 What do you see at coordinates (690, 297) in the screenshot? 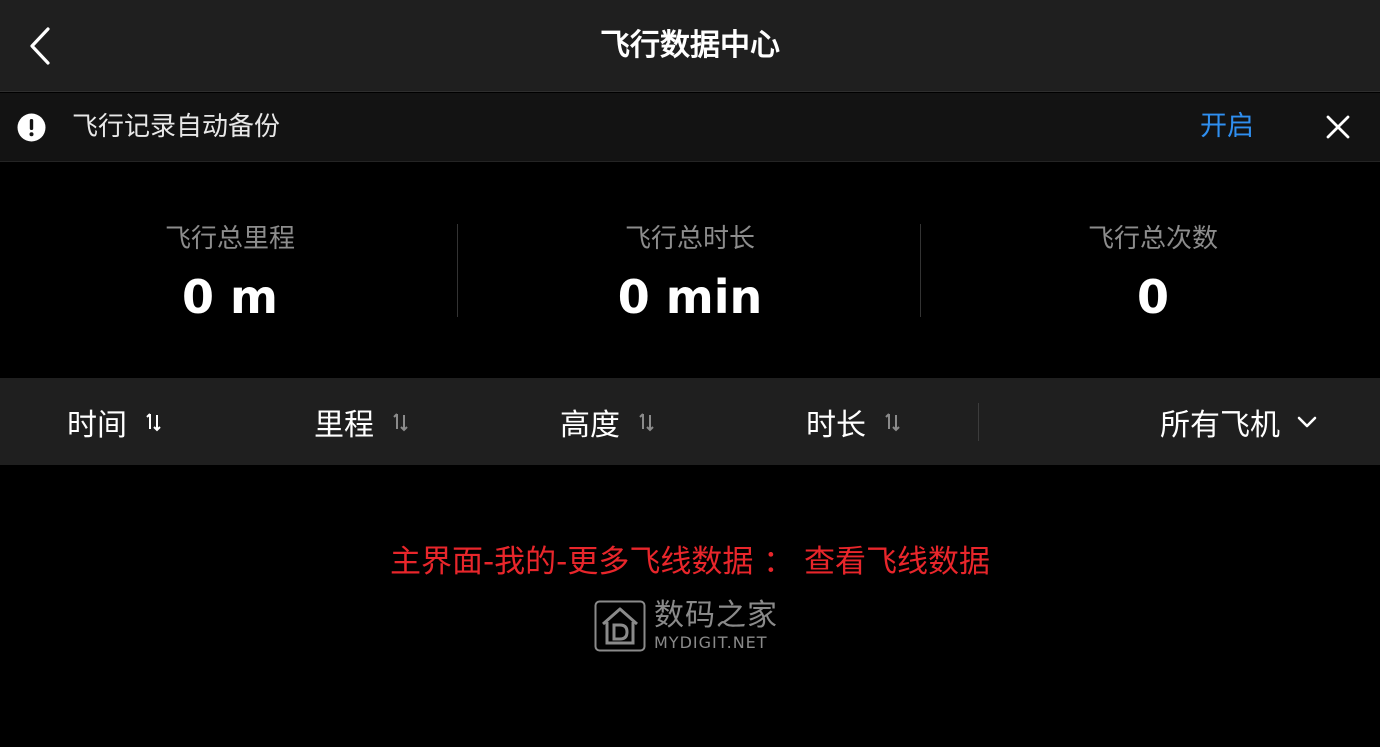
I see `stat-value: 0 min` at bounding box center [690, 297].